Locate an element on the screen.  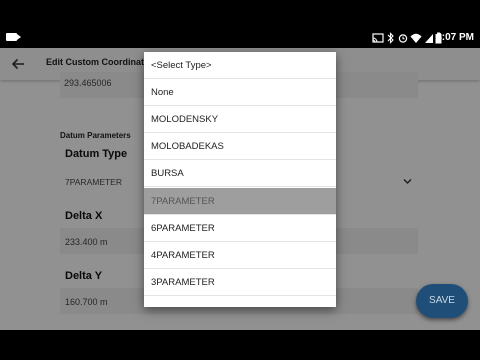
cast-icon is located at coordinates (378, 38).